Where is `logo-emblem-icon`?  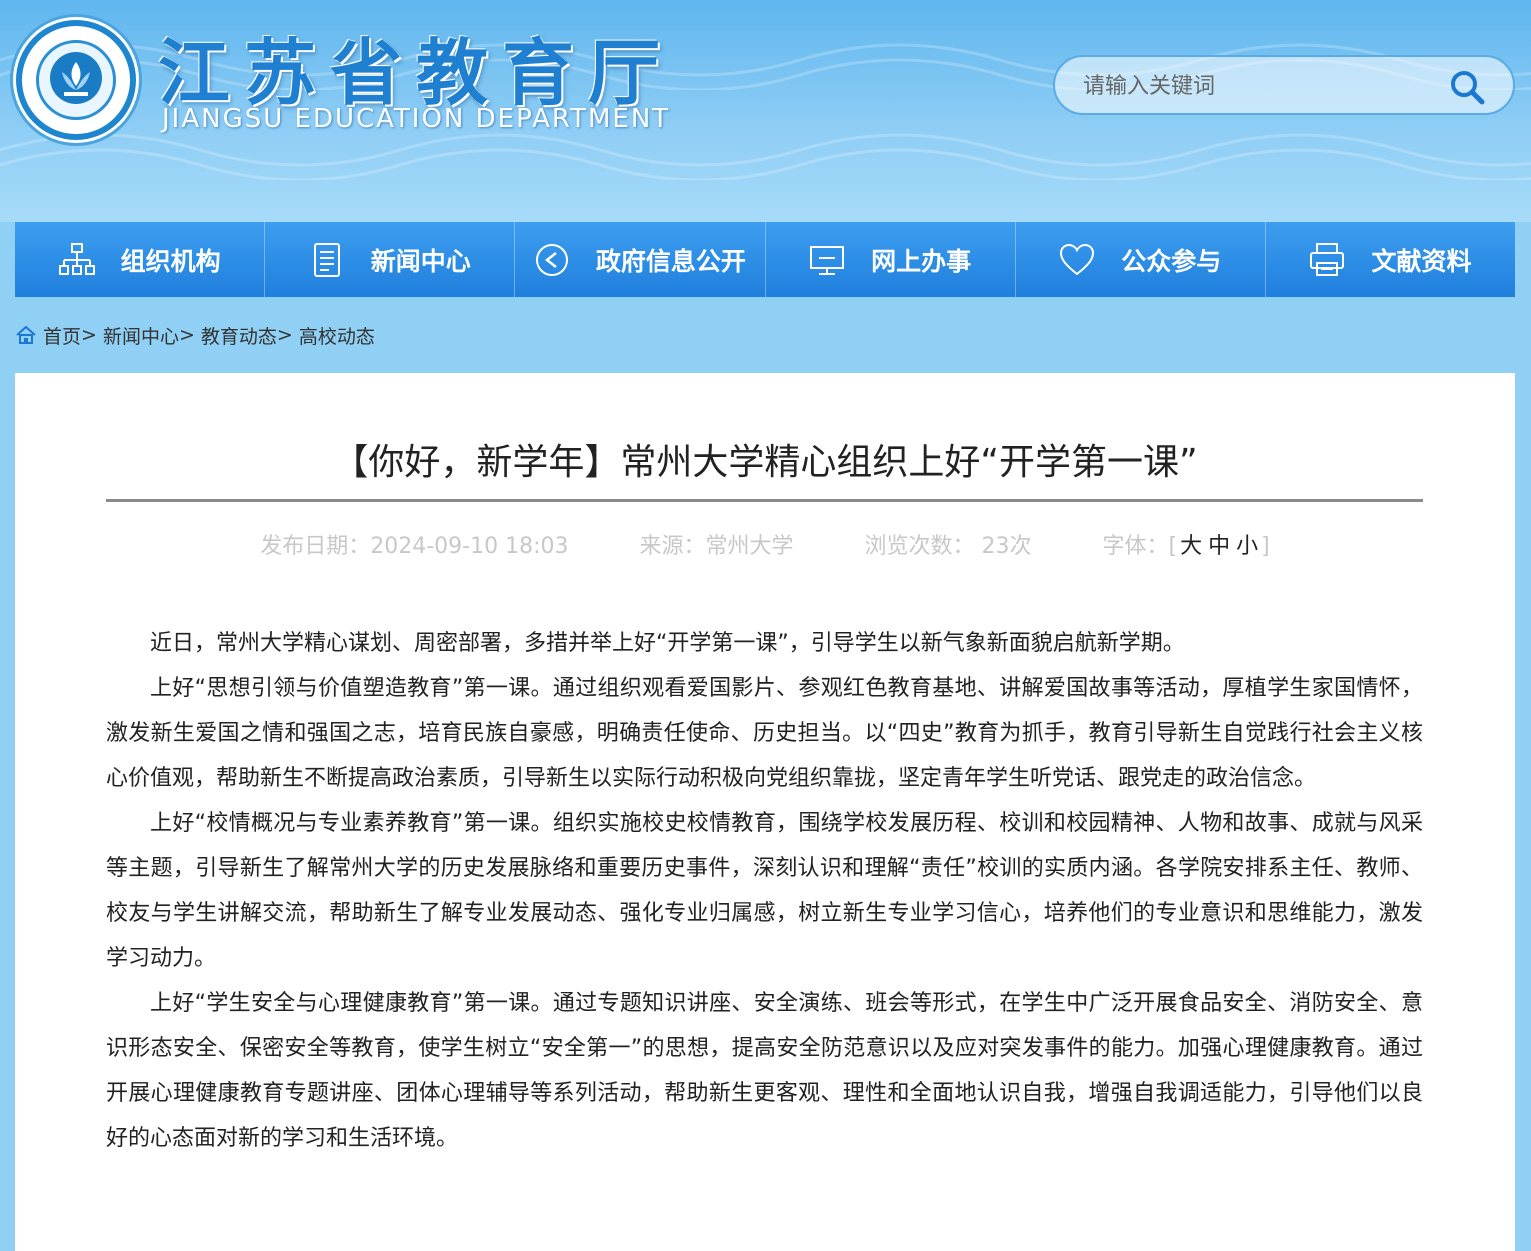
logo-emblem-icon is located at coordinates (76, 78).